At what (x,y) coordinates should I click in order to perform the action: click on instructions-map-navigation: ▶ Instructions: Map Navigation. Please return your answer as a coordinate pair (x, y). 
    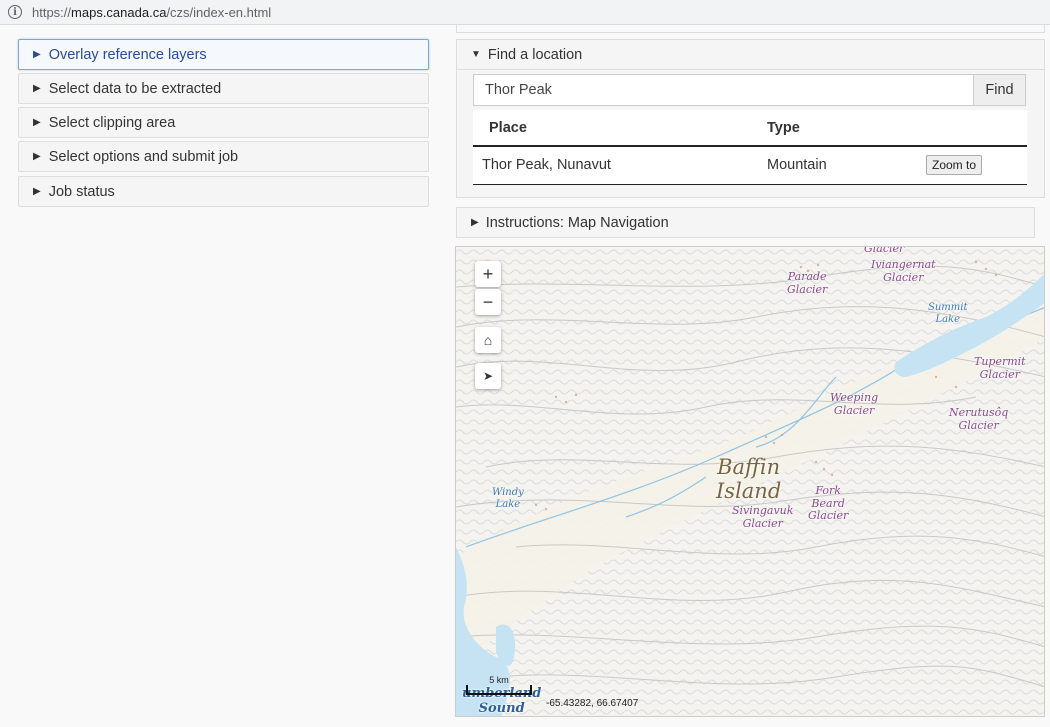
    Looking at the image, I should click on (745, 222).